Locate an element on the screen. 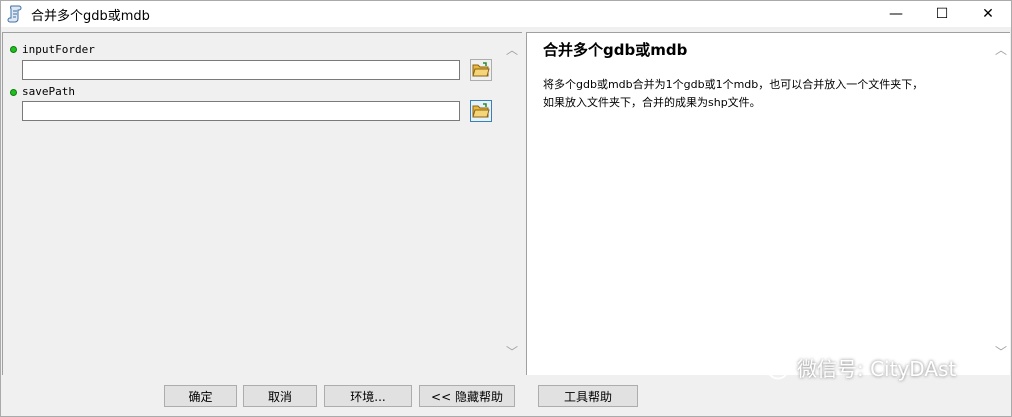 This screenshot has height=417, width=1012. inputforder-field is located at coordinates (241, 70).